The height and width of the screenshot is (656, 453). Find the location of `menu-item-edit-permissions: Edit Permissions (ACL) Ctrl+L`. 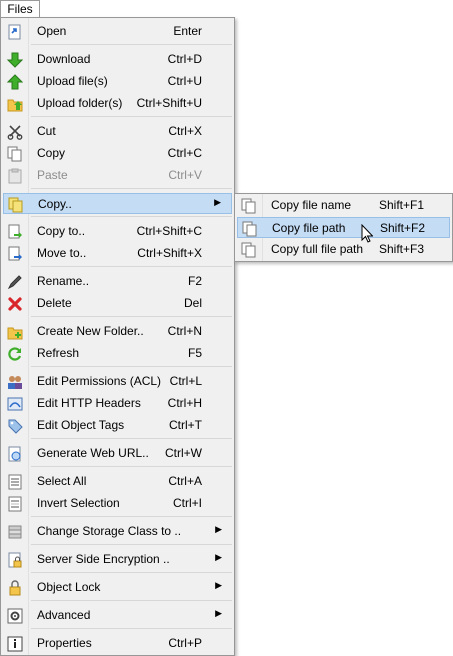

menu-item-edit-permissions: Edit Permissions (ACL) Ctrl+L is located at coordinates (117, 381).